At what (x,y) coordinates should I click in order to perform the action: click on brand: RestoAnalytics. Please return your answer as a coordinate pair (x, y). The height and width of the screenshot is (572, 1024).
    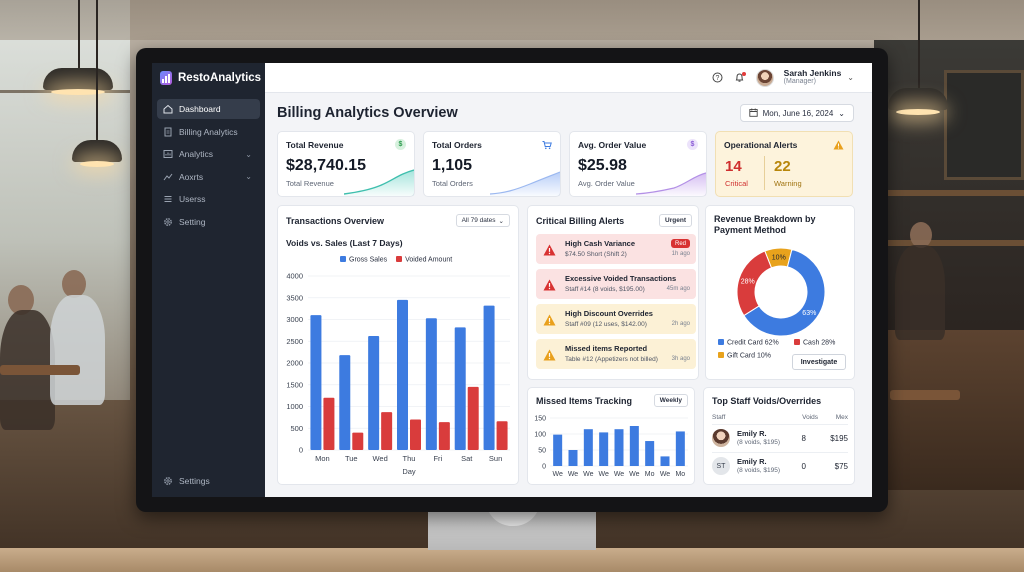
    Looking at the image, I should click on (208, 78).